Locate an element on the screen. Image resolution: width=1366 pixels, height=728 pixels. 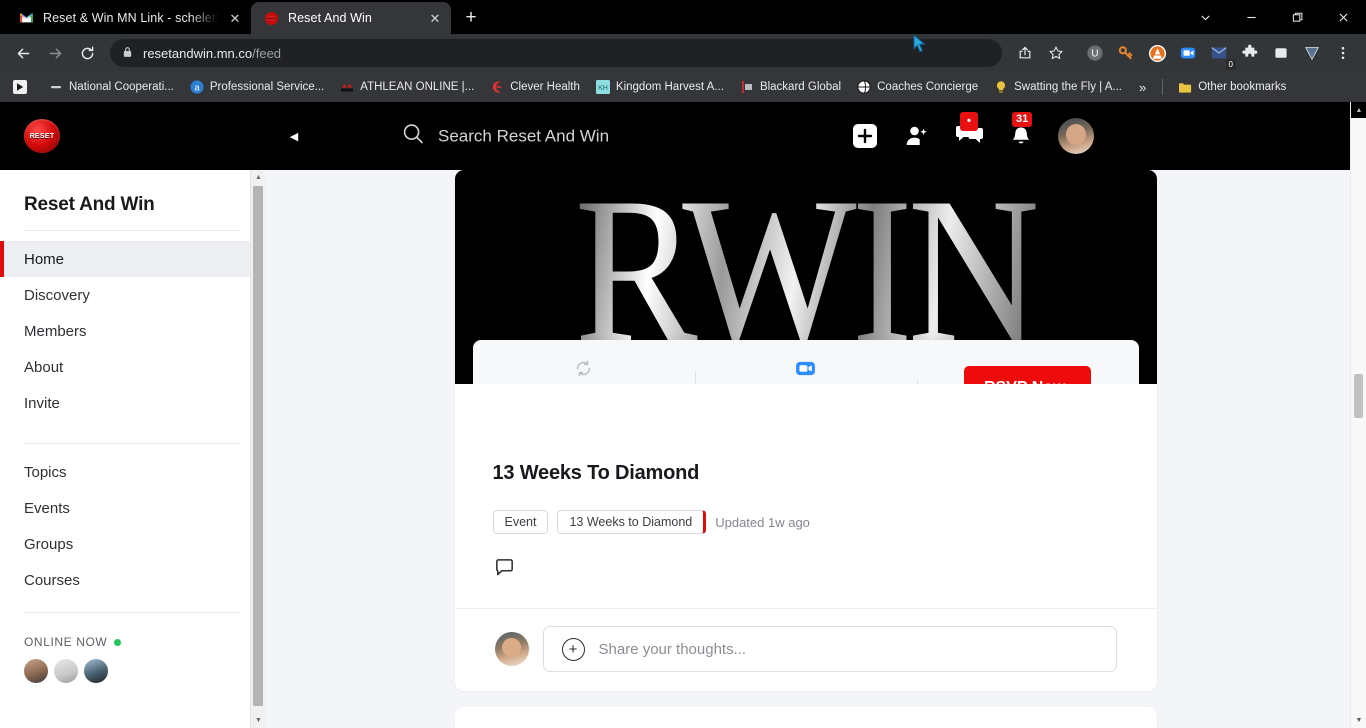
forward-icon is located at coordinates (55, 53).